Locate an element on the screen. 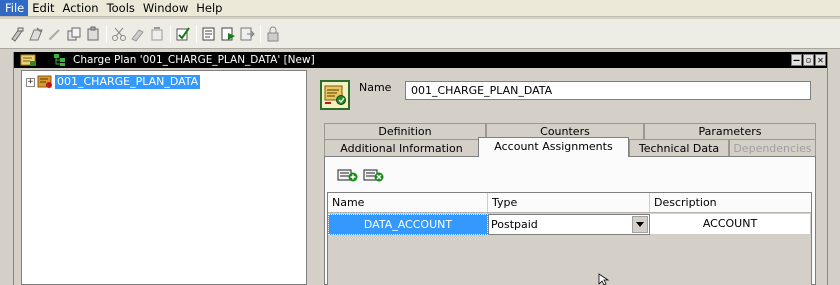 The height and width of the screenshot is (285, 840). charge-plan-large-icon is located at coordinates (335, 95).